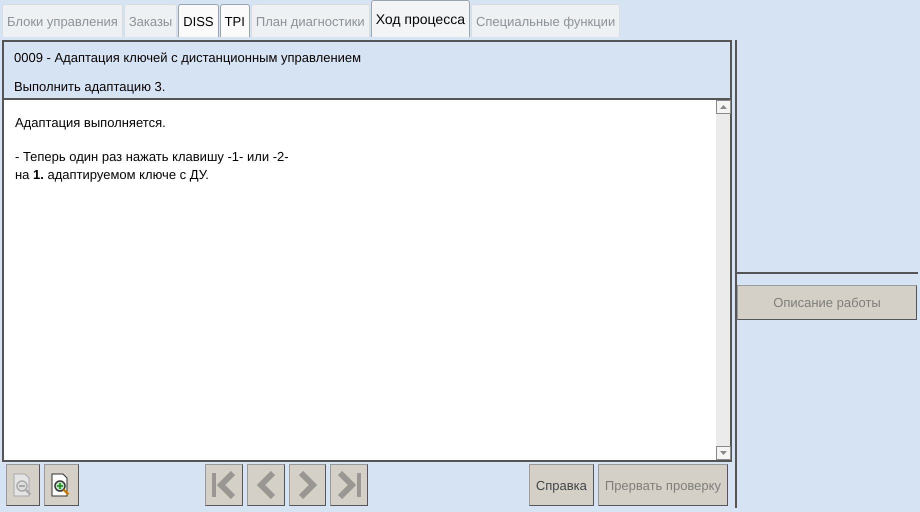 Image resolution: width=920 pixels, height=512 pixels. I want to click on tab: DISS, so click(198, 20).